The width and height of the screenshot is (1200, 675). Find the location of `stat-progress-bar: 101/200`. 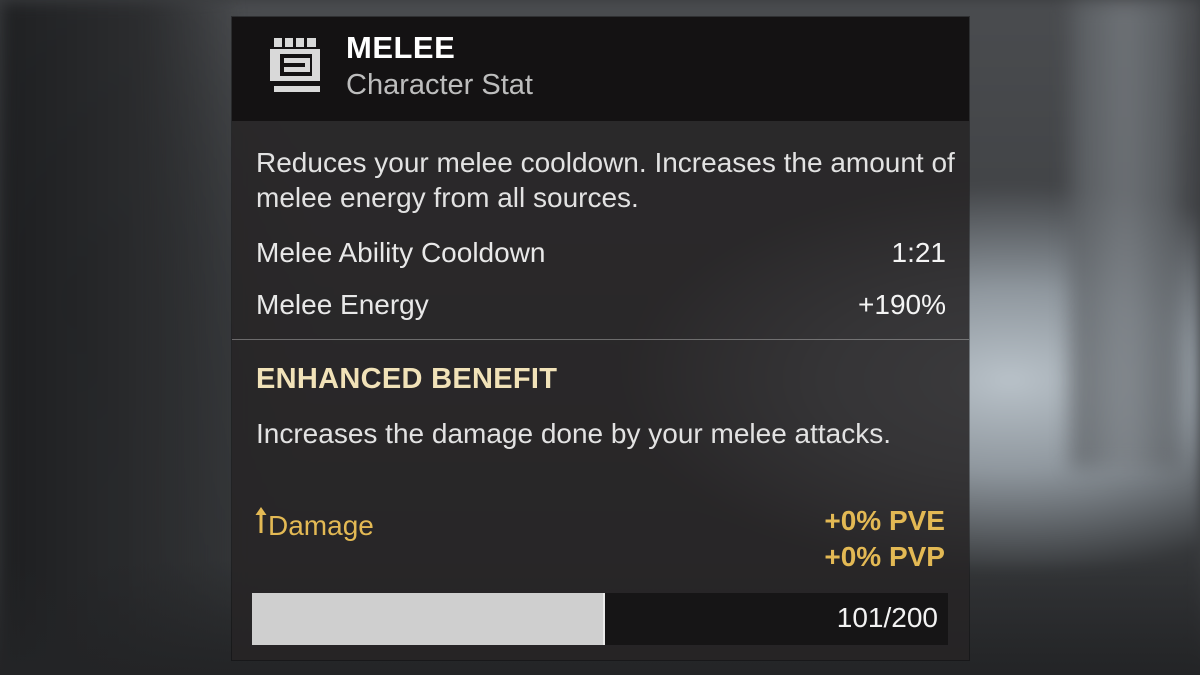

stat-progress-bar: 101/200 is located at coordinates (600, 619).